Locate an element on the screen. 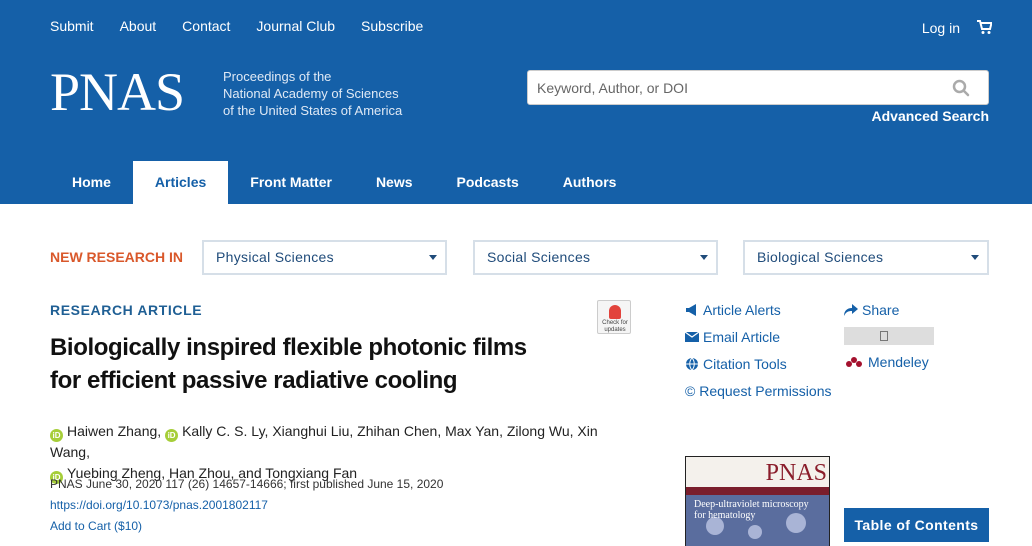  tab-front-matter: Front Matter is located at coordinates (291, 182).